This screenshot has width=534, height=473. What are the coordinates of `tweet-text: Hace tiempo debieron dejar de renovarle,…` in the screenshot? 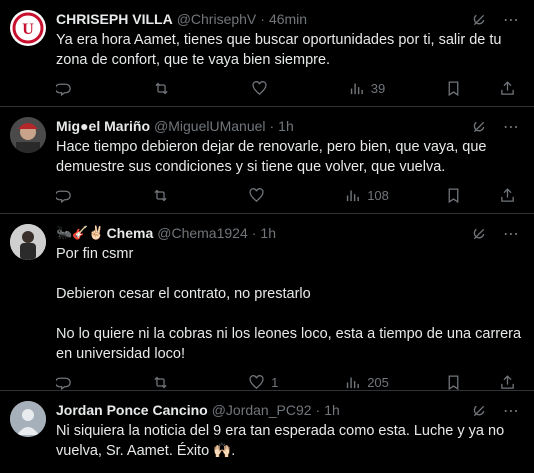 It's located at (273, 157).